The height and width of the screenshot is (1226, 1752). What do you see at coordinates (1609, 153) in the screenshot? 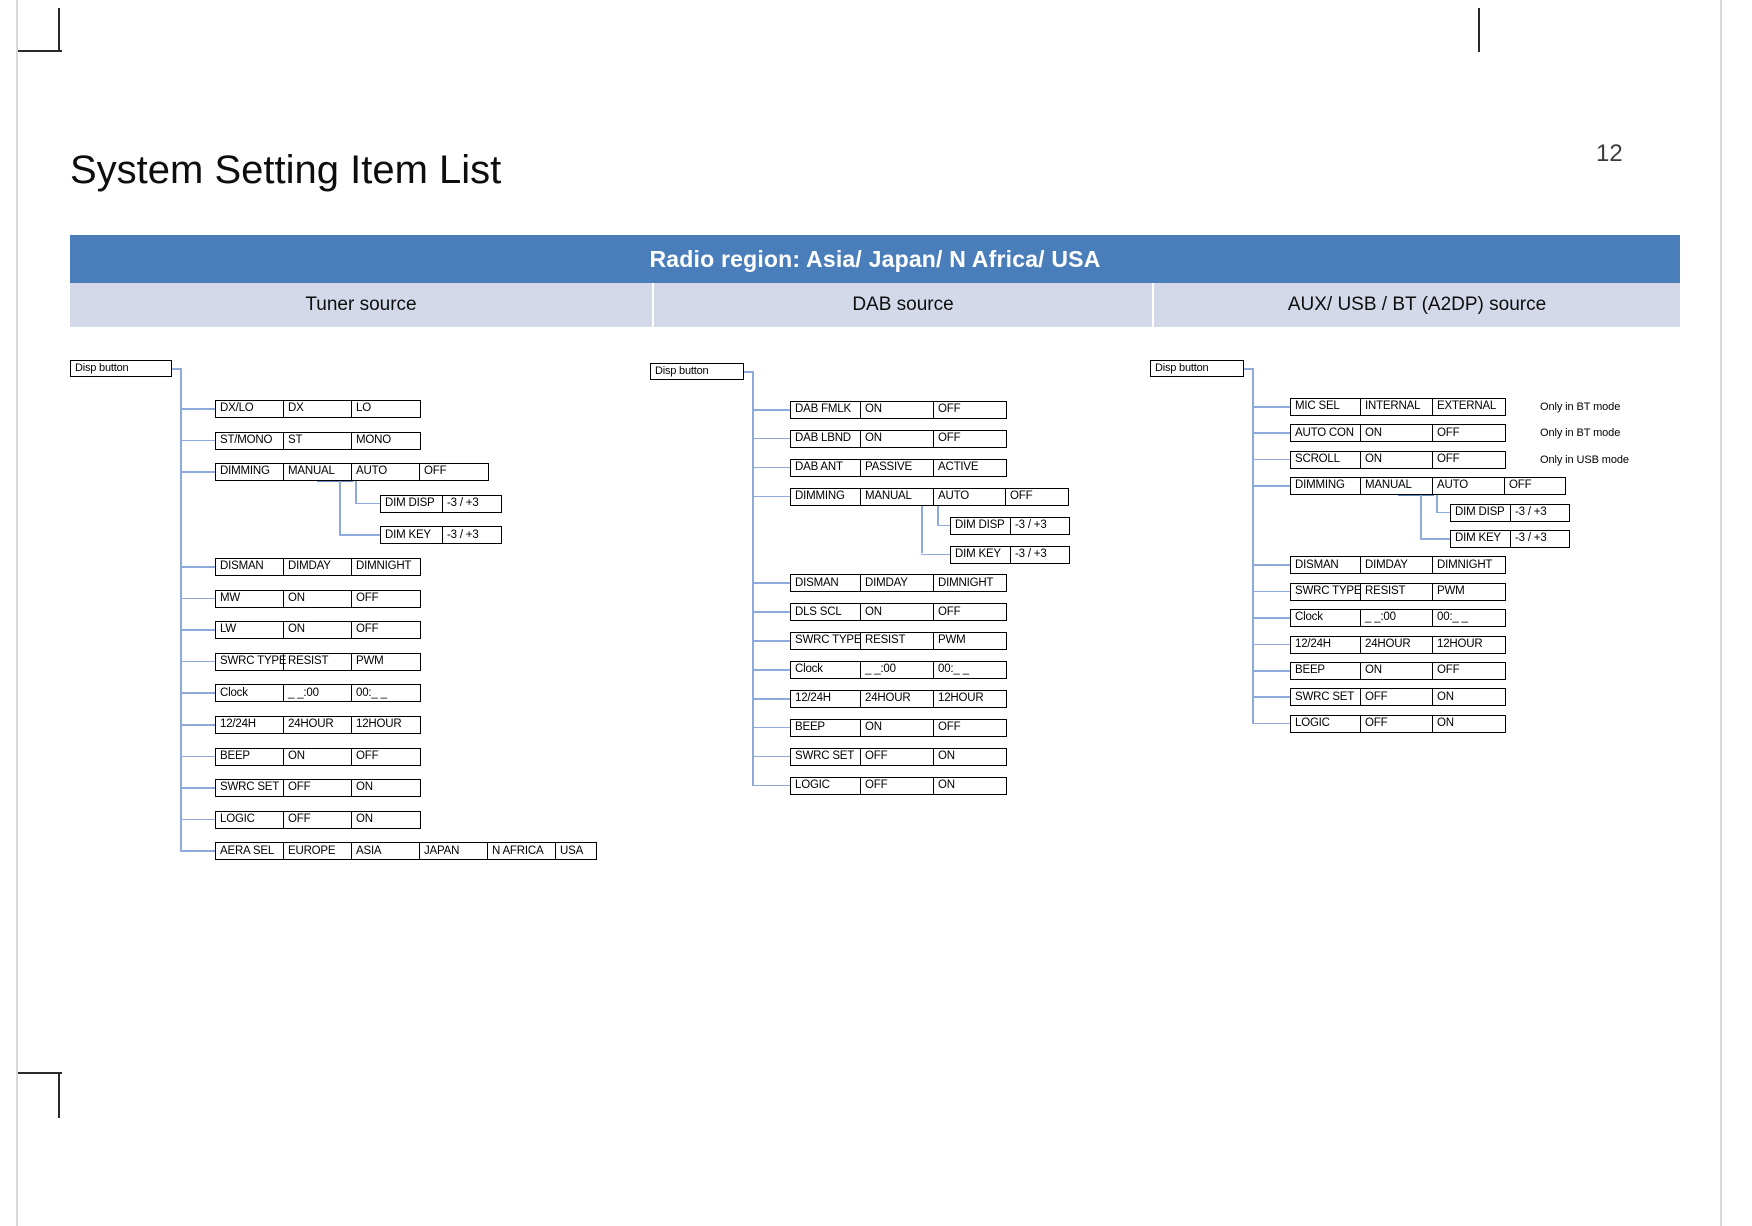
I see `page-number: 12` at bounding box center [1609, 153].